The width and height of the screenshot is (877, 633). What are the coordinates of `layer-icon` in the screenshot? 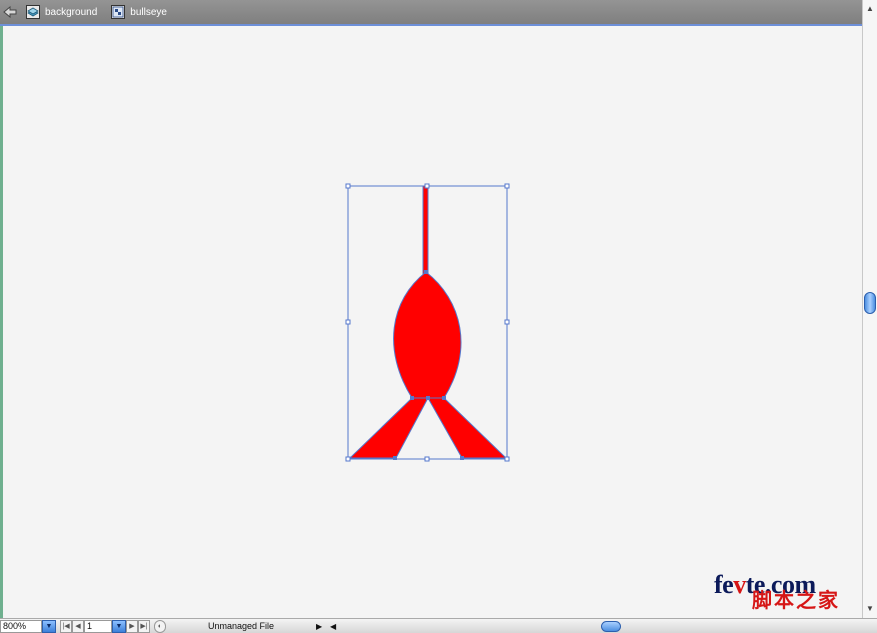 It's located at (33, 12).